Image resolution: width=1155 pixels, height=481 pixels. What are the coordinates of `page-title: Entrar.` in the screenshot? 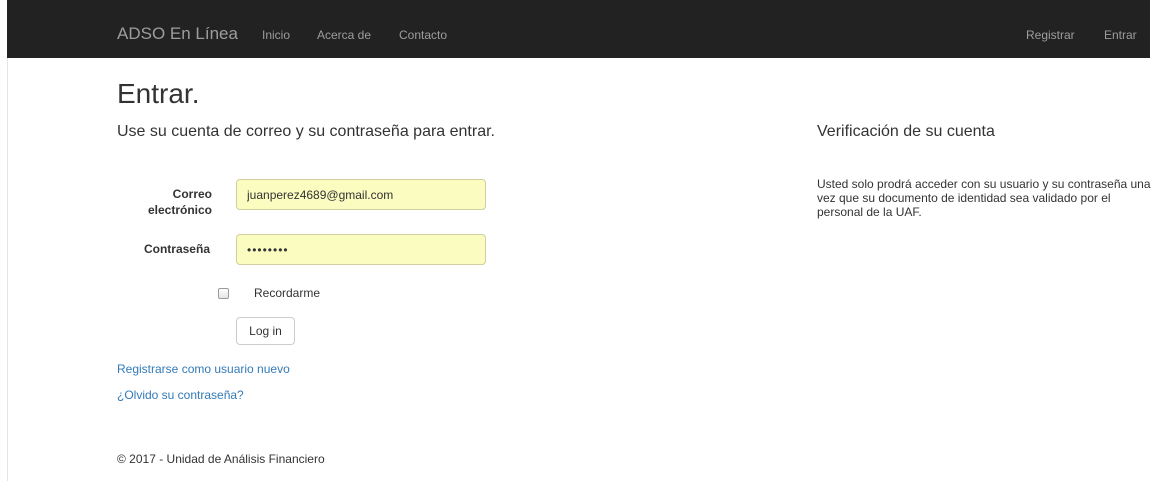 It's located at (158, 93).